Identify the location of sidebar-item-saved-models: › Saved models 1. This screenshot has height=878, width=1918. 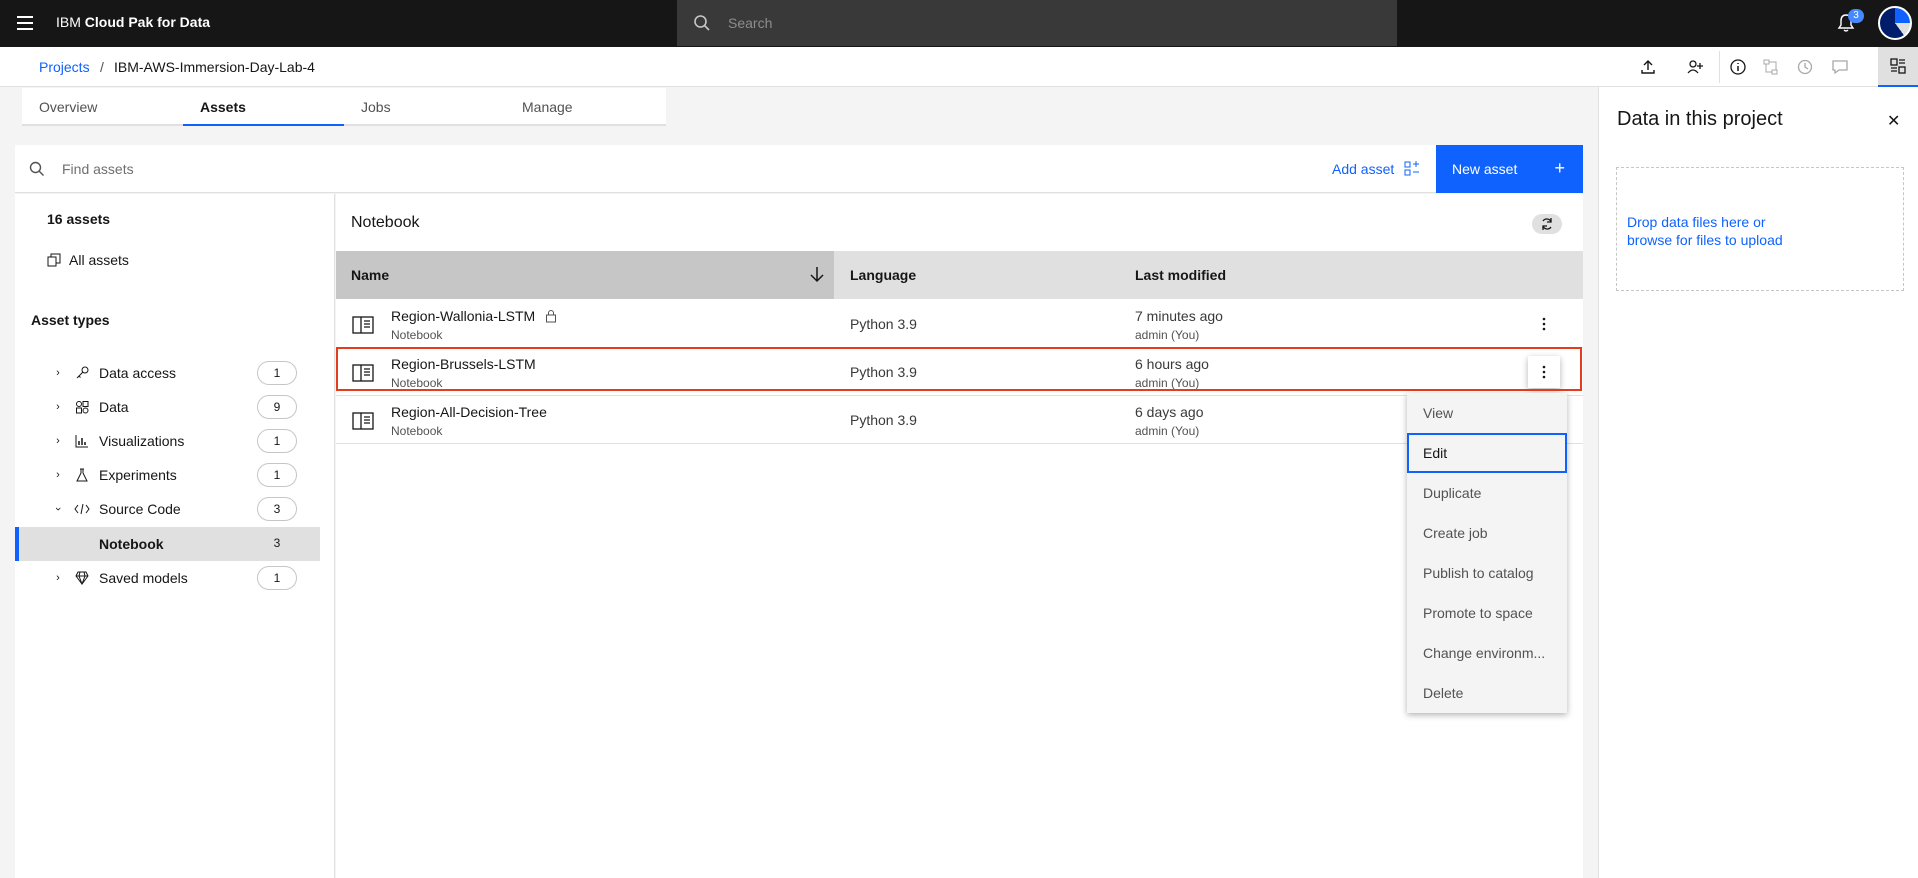
(167, 578).